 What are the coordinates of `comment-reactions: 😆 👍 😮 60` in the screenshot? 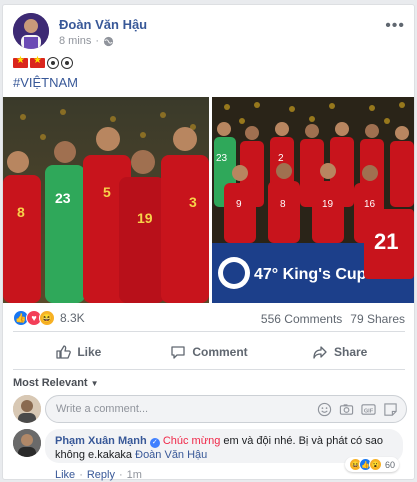 It's located at (371, 464).